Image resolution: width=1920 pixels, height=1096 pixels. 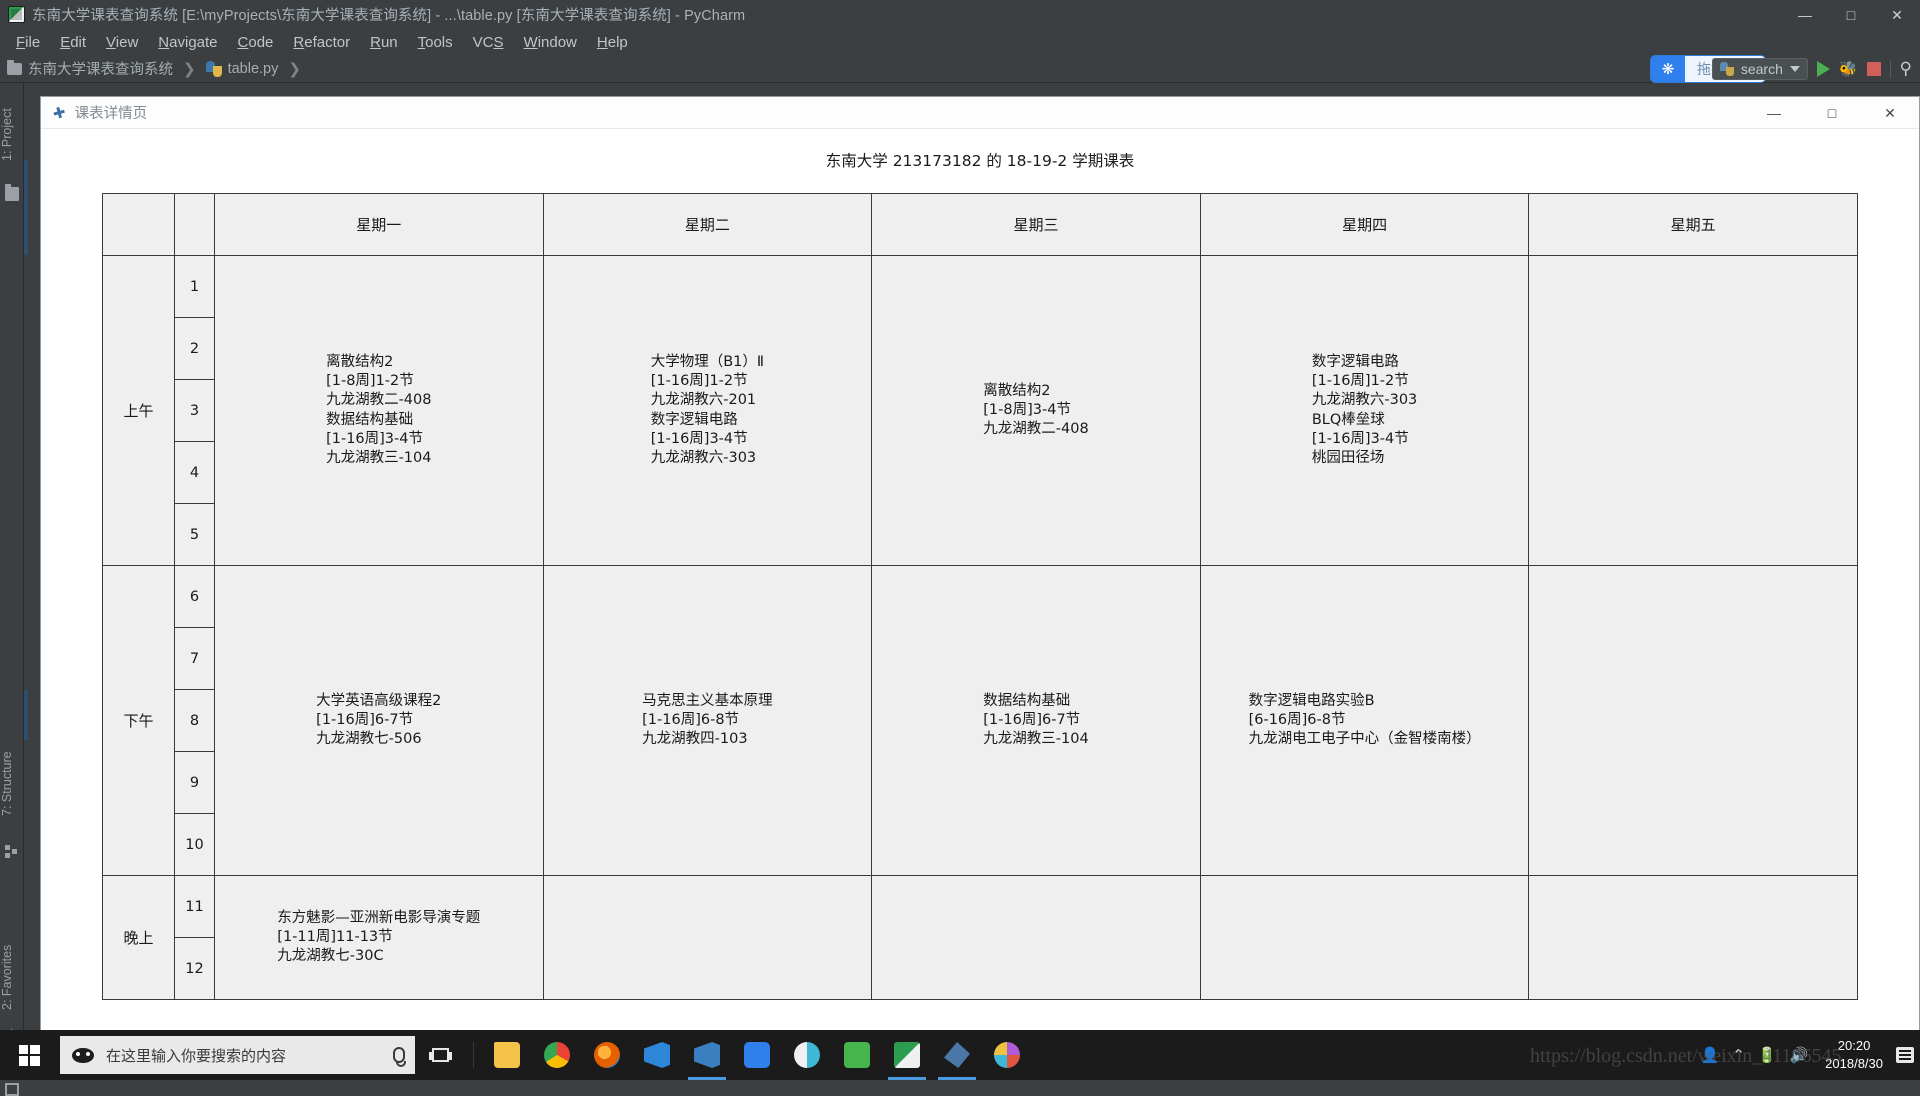 What do you see at coordinates (16, 14) in the screenshot?
I see `pycharm-icon` at bounding box center [16, 14].